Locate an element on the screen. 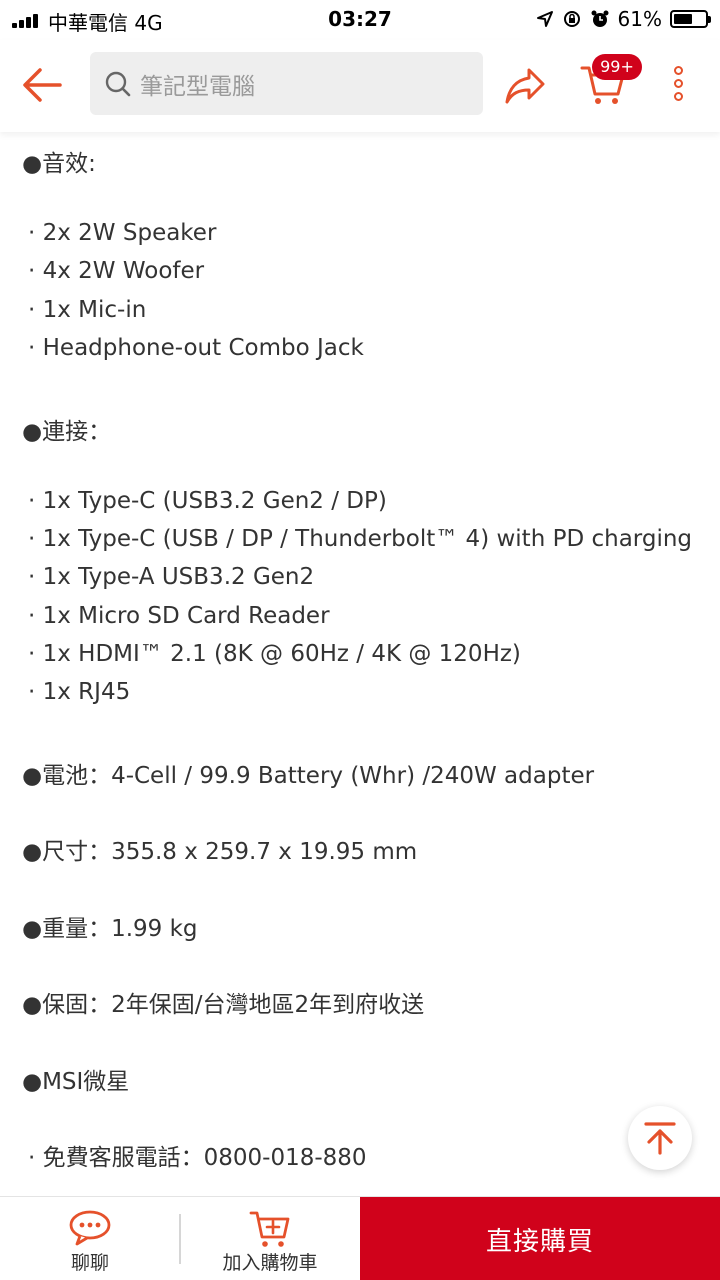 The width and height of the screenshot is (720, 1280). back-arrow-icon is located at coordinates (42, 85).